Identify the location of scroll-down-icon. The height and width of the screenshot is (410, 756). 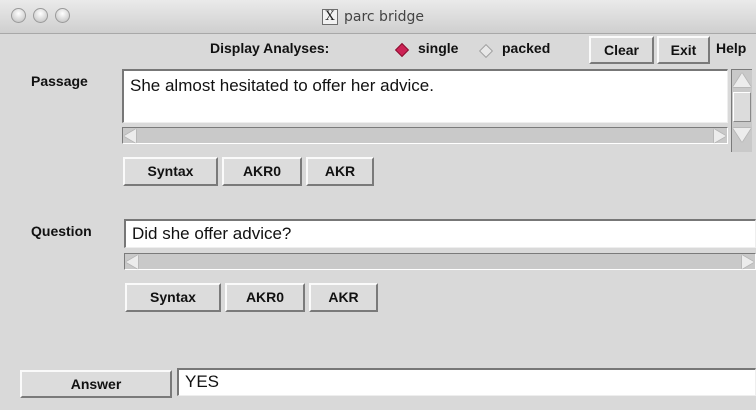
(742, 135).